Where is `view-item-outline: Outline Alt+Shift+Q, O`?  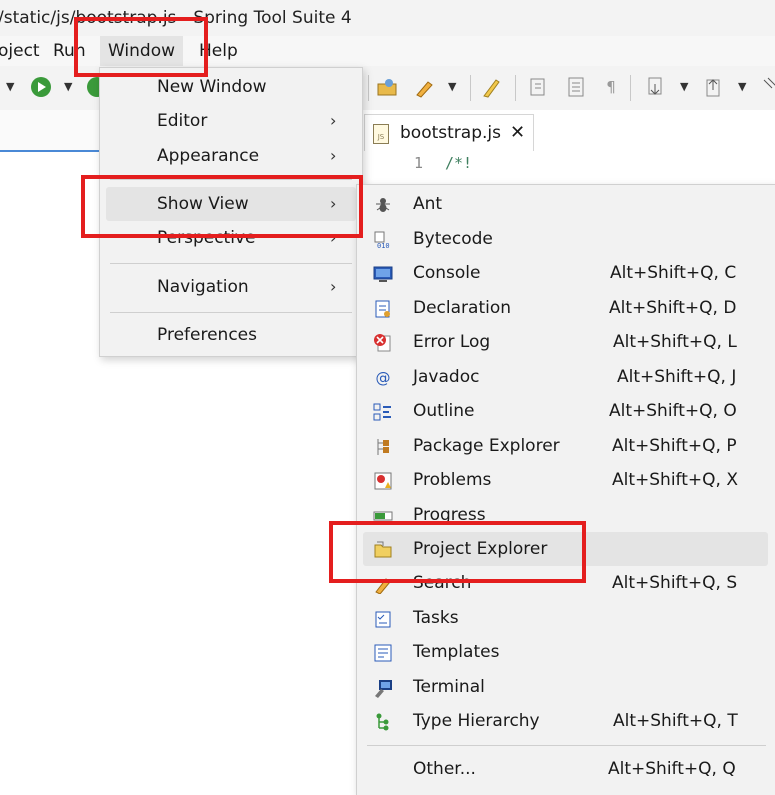 view-item-outline: Outline Alt+Shift+Q, O is located at coordinates (566, 411).